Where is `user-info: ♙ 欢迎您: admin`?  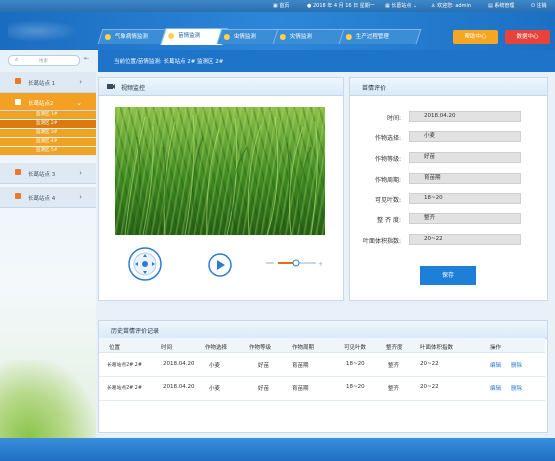 user-info: ♙ 欢迎您: admin is located at coordinates (451, 6).